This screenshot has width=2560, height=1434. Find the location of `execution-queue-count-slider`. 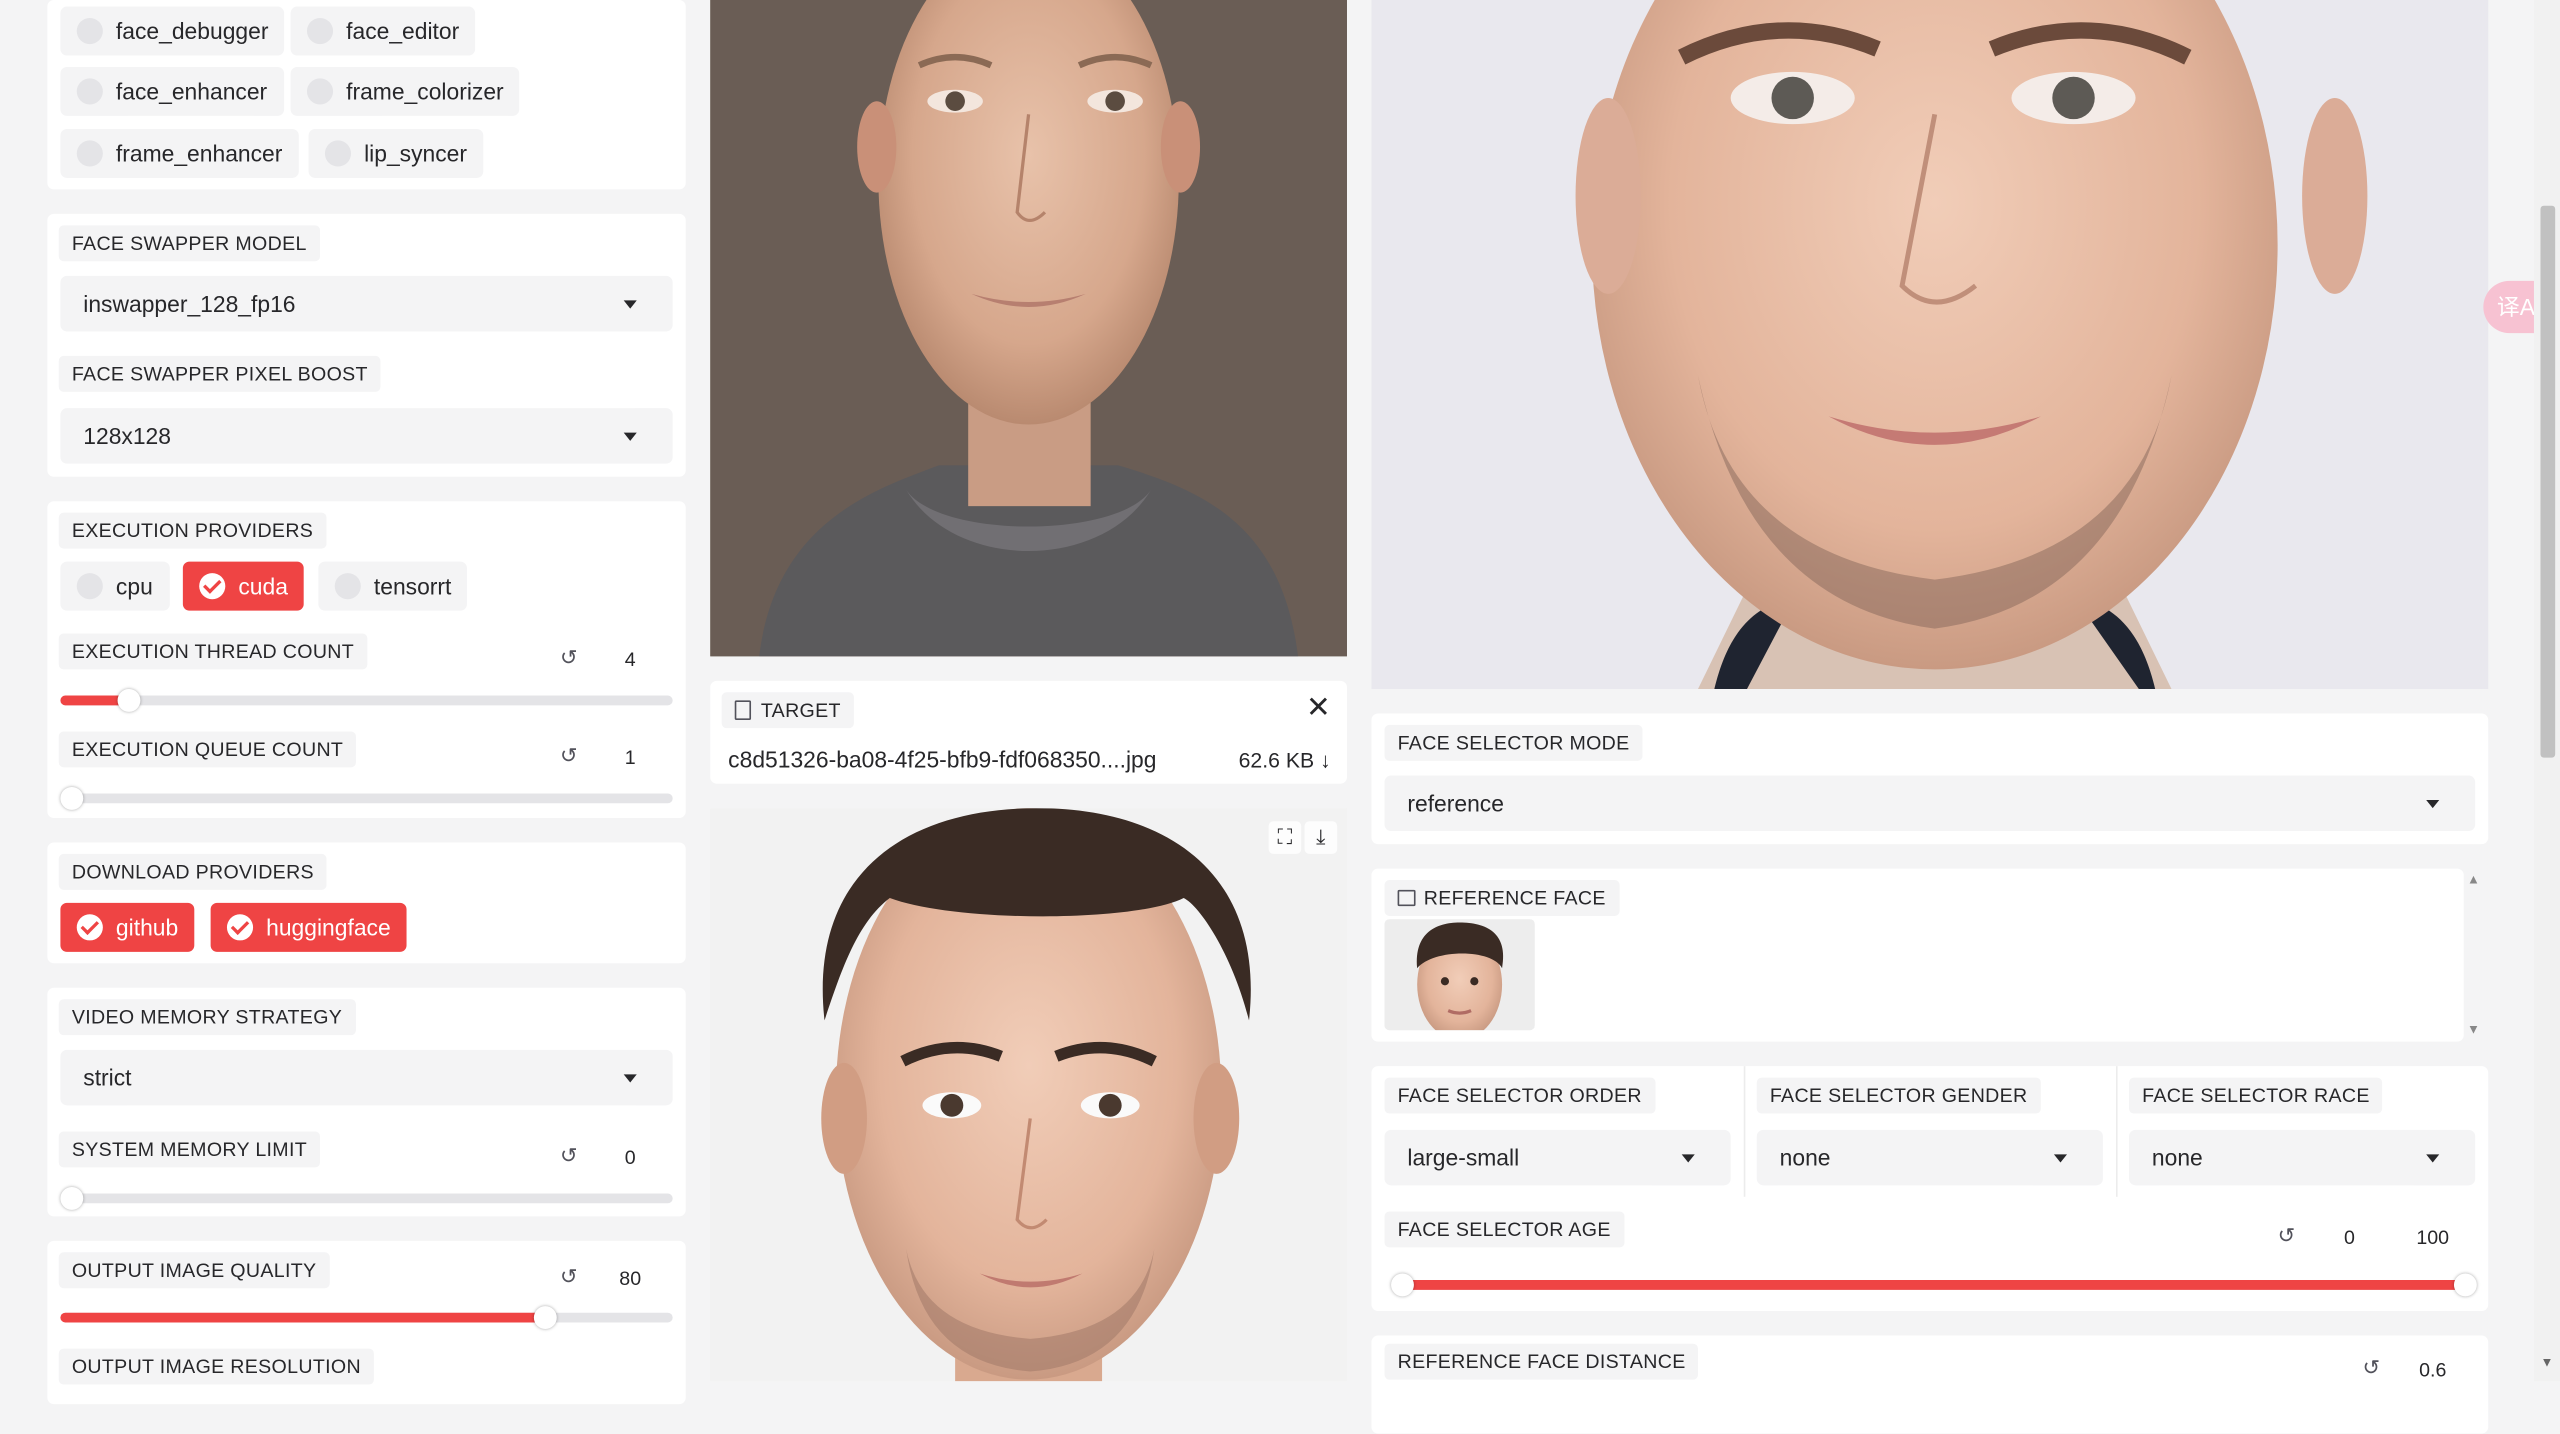

execution-queue-count-slider is located at coordinates (366, 798).